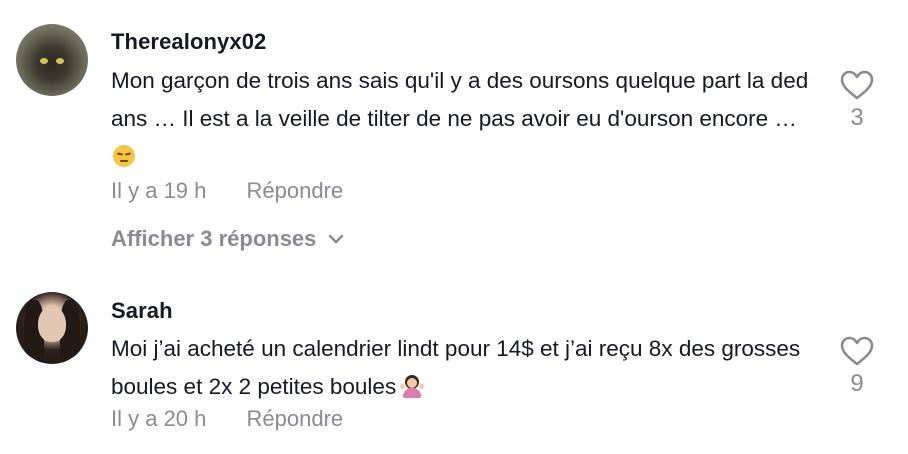 Image resolution: width=908 pixels, height=454 pixels. I want to click on comment-username: Sarah, so click(142, 311).